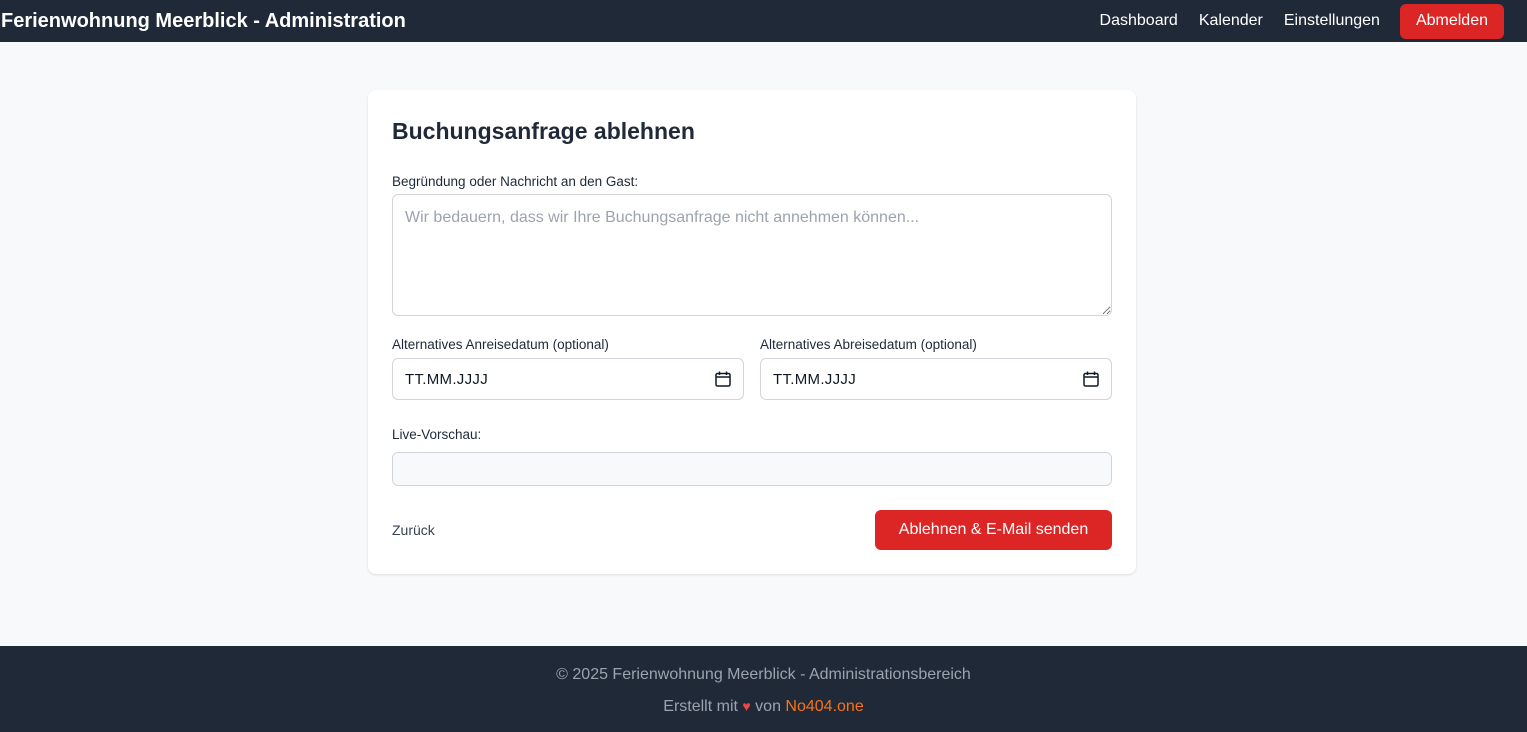  I want to click on departure-date-label: Alternatives Abreisedatum (optional), so click(868, 344).